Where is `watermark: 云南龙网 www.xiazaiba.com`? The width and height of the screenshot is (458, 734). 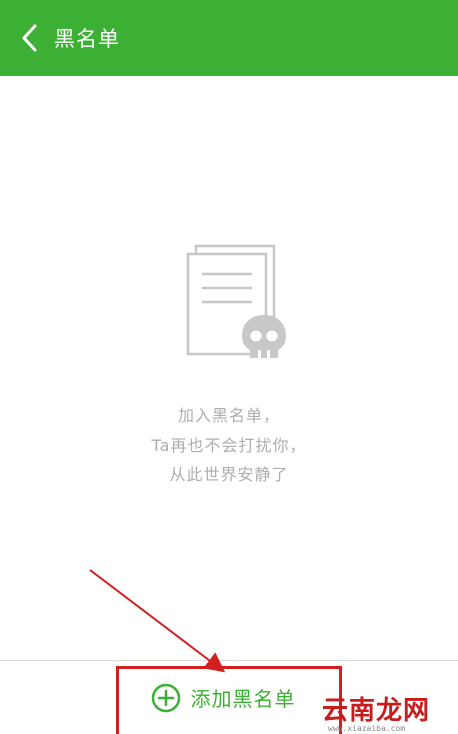
watermark: 云南龙网 www.xiazaiba.com is located at coordinates (388, 712).